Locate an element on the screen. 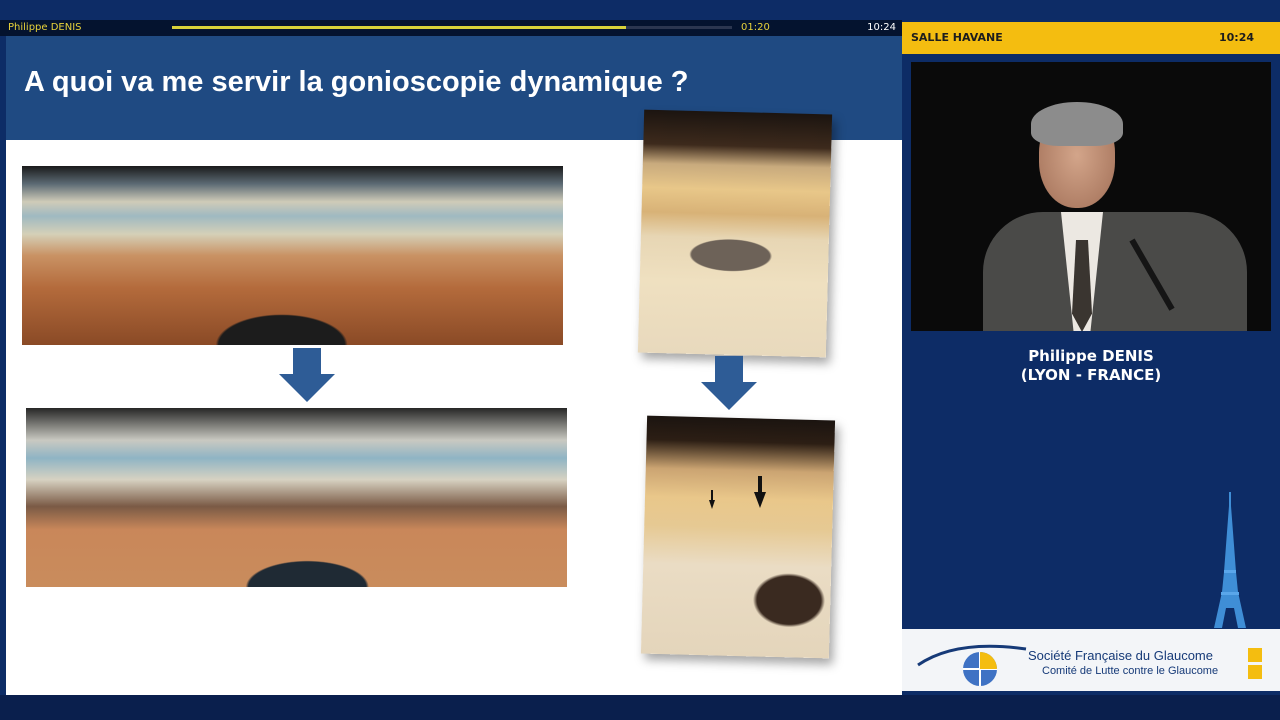  speaker-suit is located at coordinates (1115, 271).